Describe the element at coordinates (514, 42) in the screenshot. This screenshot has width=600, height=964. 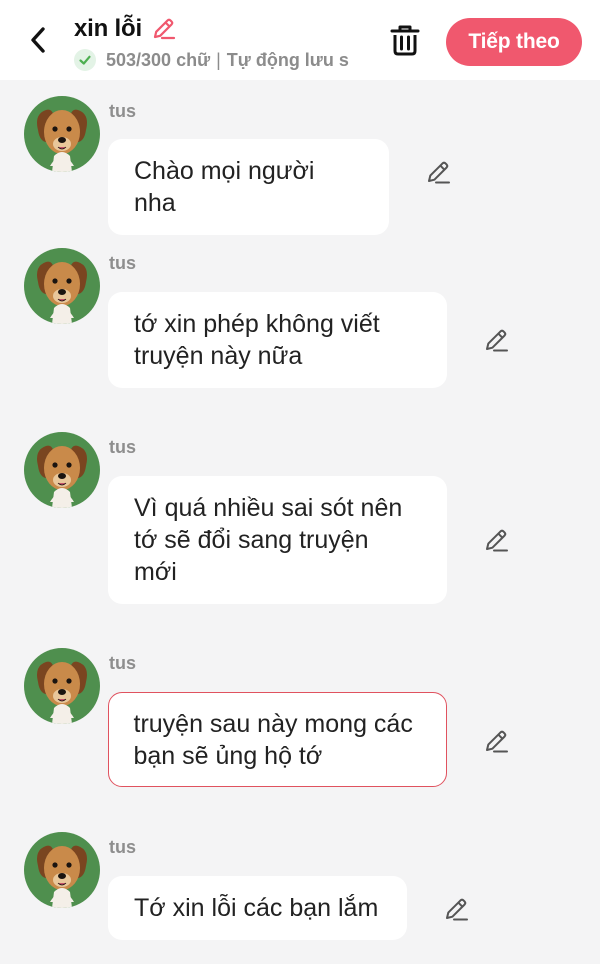
I see `next-button: Tiếp theo` at that location.